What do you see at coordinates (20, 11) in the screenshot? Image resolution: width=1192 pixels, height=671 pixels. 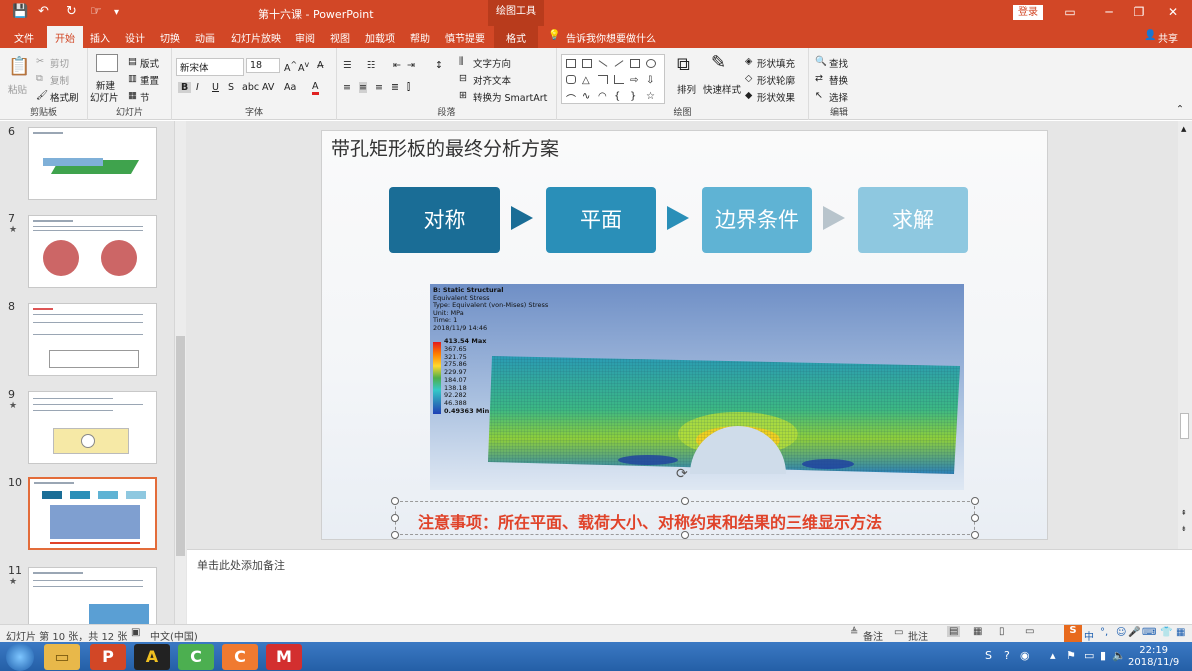 I see `save-icon: 💾` at bounding box center [20, 11].